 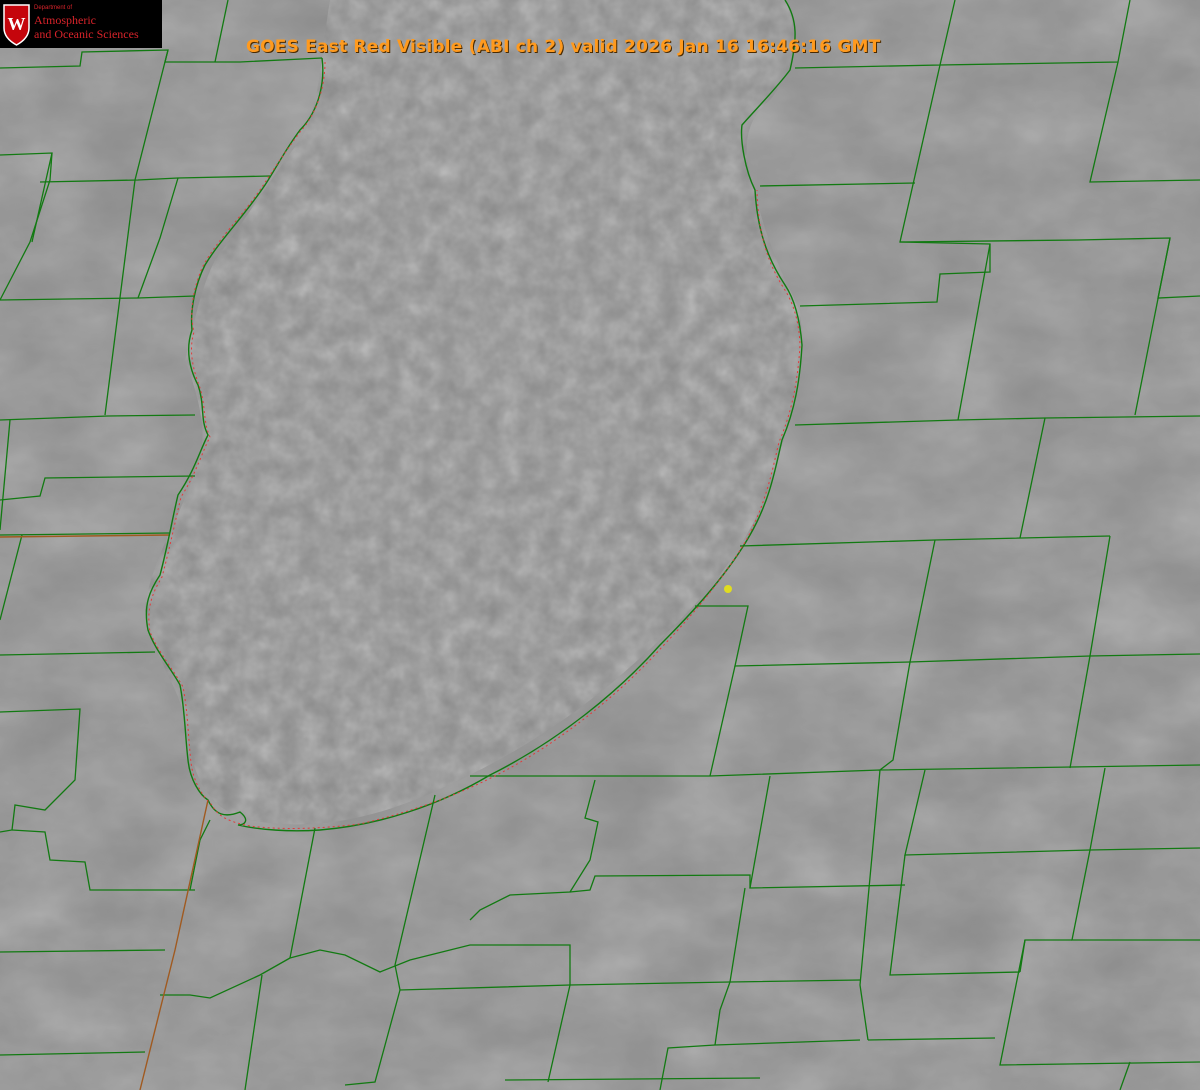 I want to click on station-marker, so click(x=728, y=589).